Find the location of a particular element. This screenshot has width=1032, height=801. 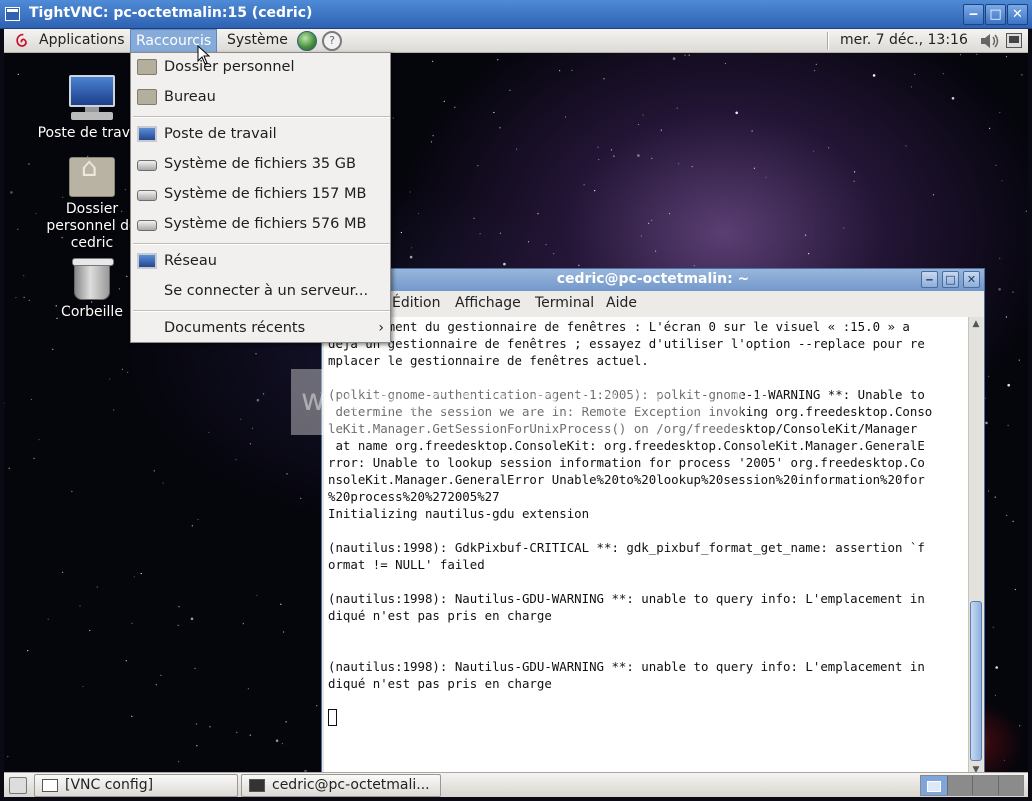

menu-item-documents-recents: Documents récents › is located at coordinates (260, 328).